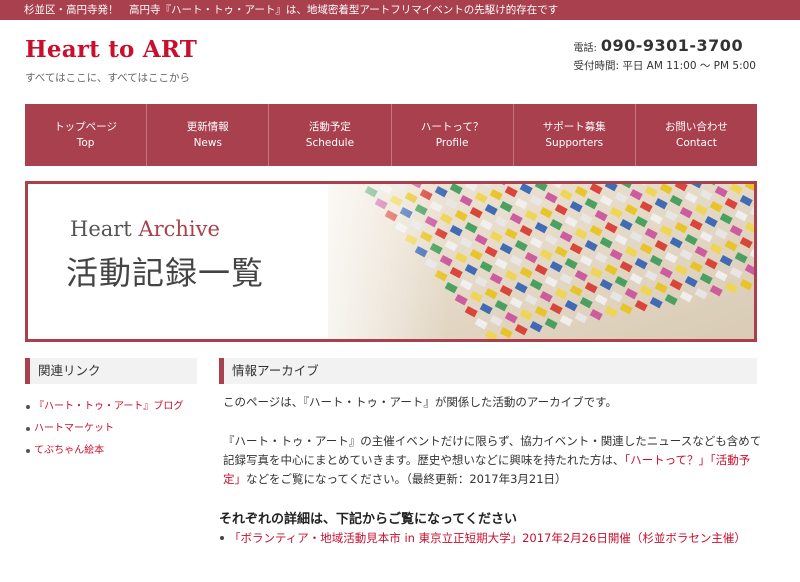 The width and height of the screenshot is (800, 582). Describe the element at coordinates (574, 143) in the screenshot. I see `nav-label-en: Supporters` at that location.